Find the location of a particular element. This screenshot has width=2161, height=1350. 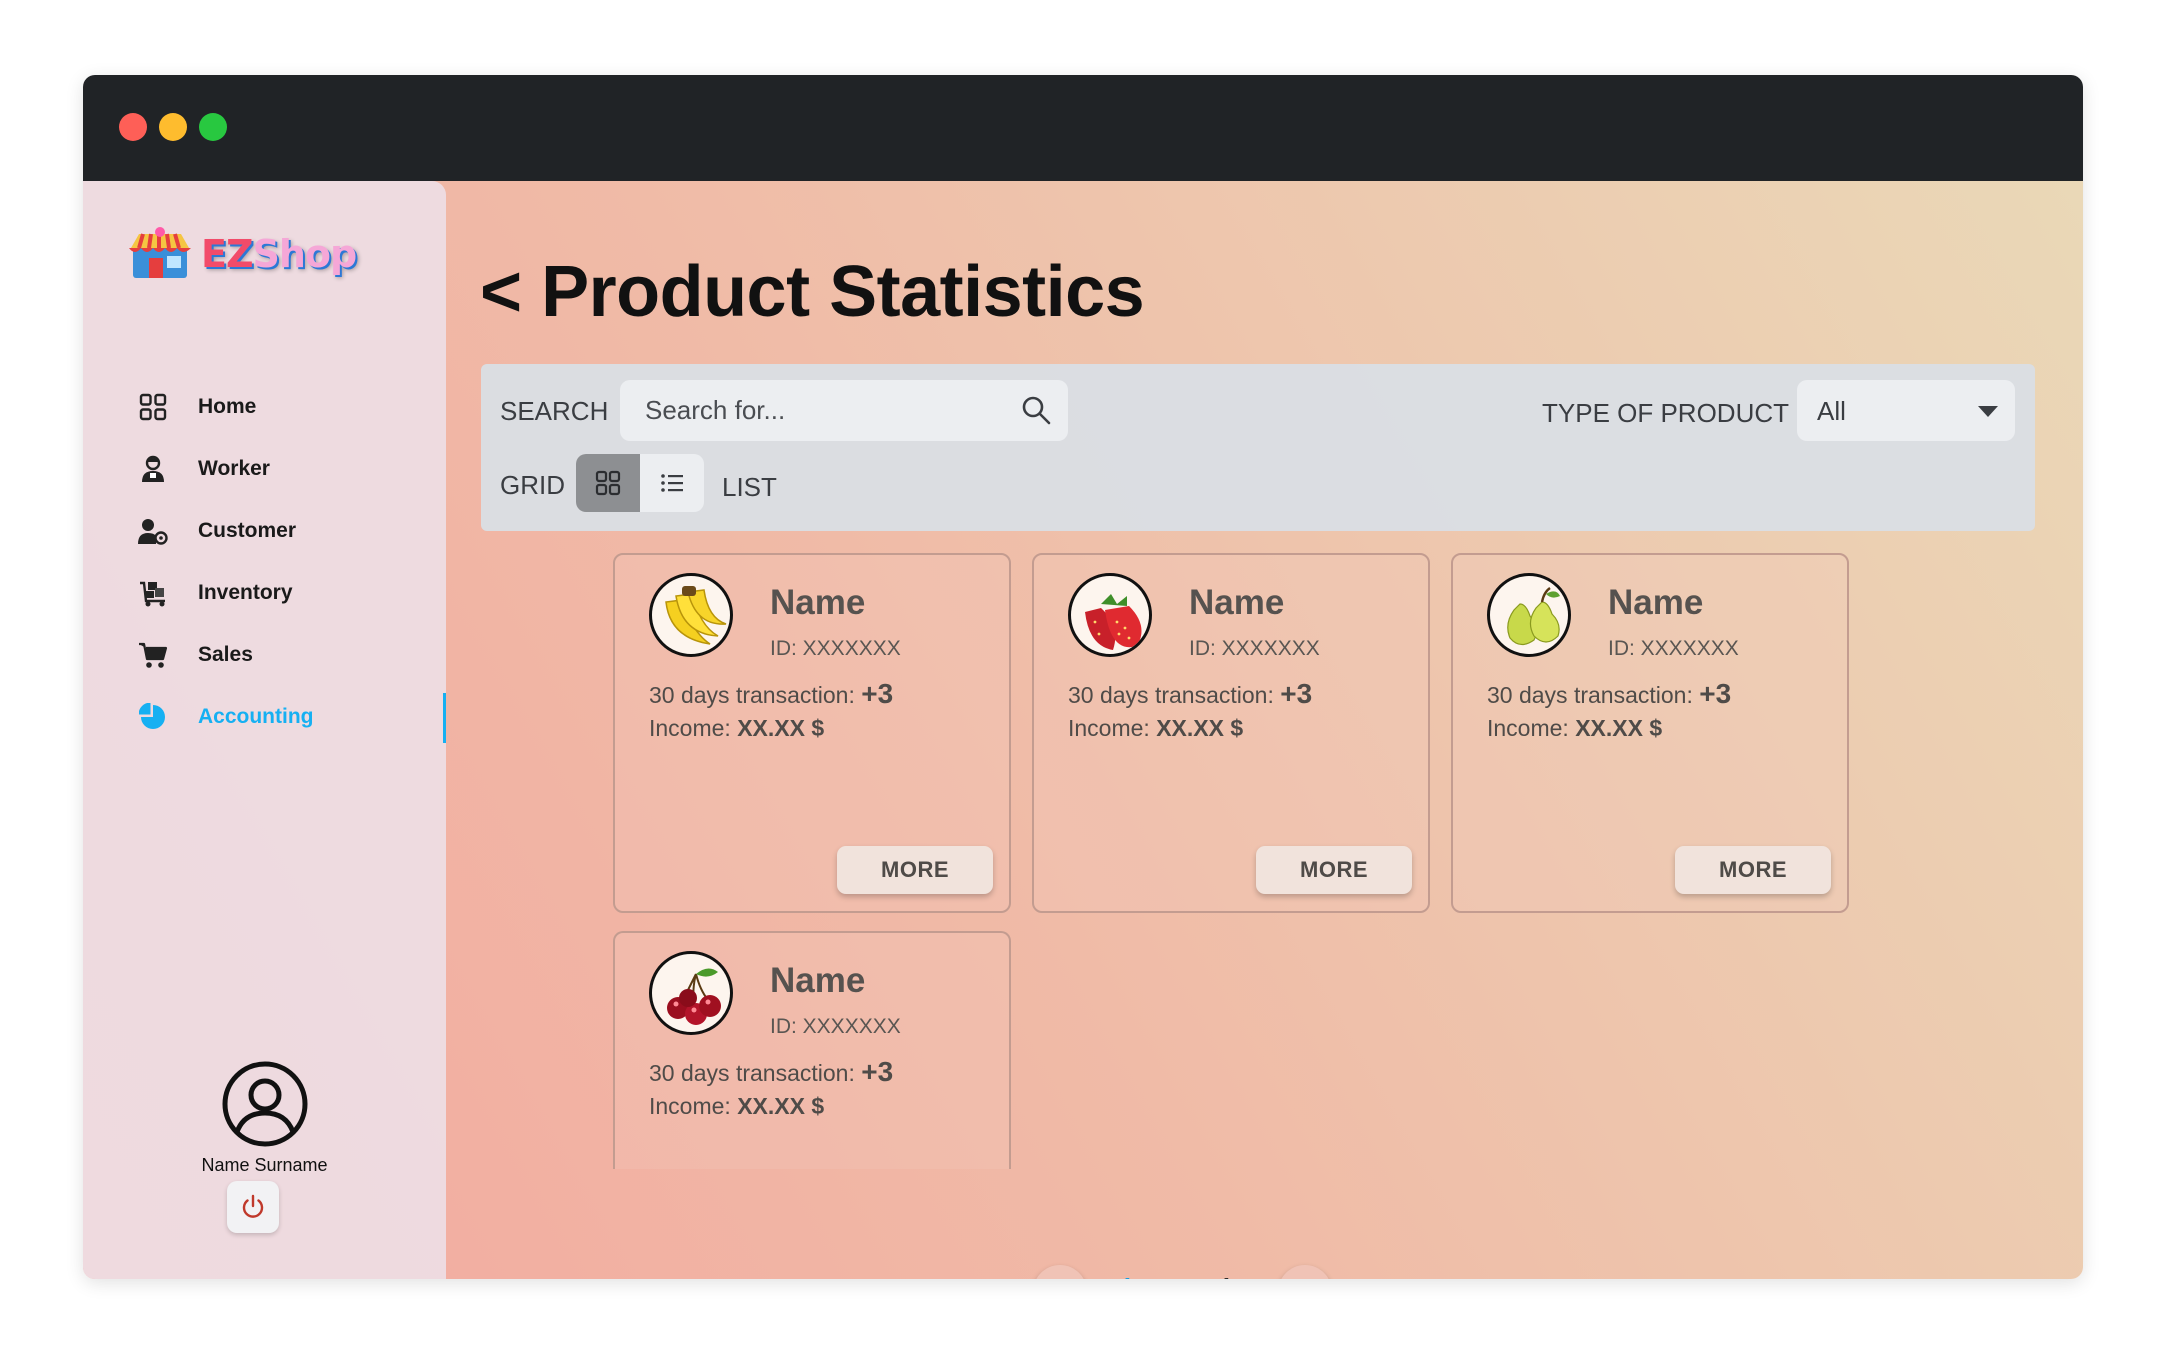

search-icon is located at coordinates (1036, 410).